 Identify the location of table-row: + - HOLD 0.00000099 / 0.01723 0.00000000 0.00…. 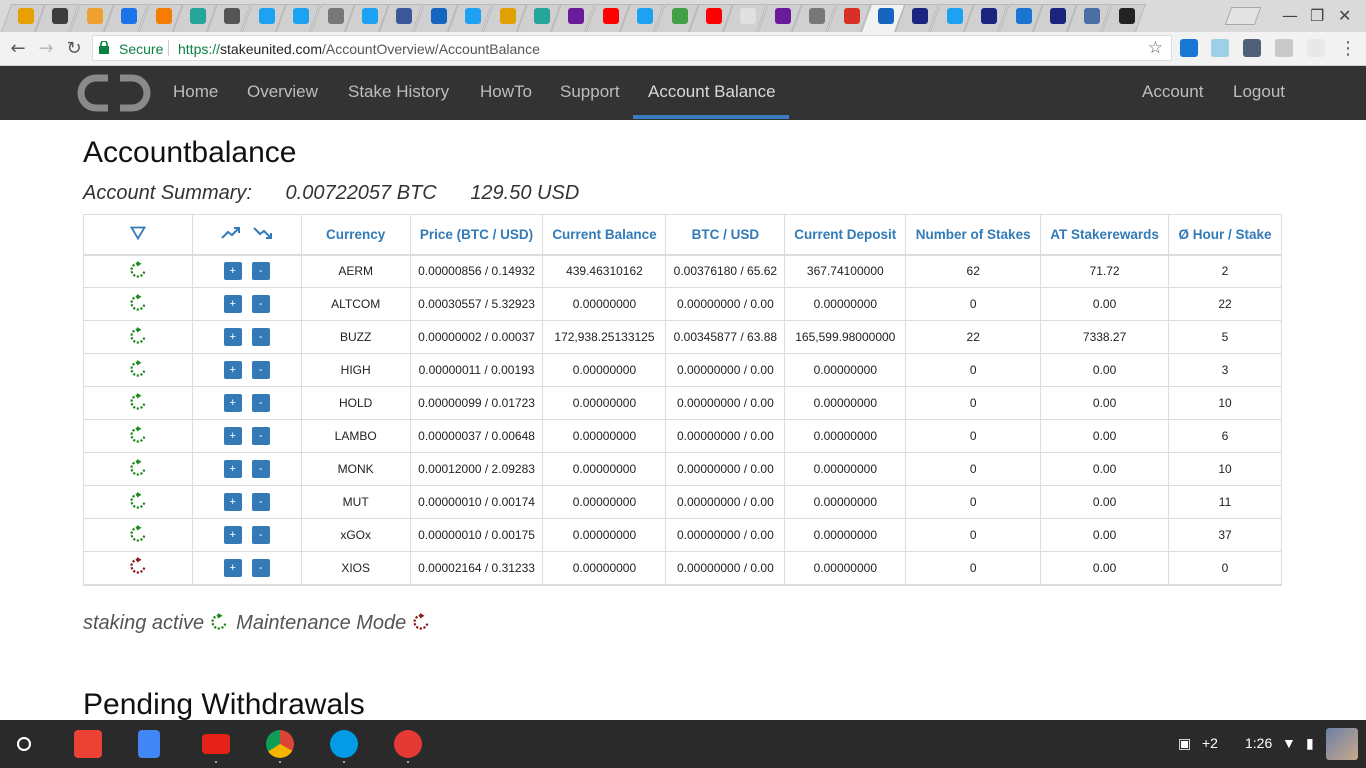
(682, 403).